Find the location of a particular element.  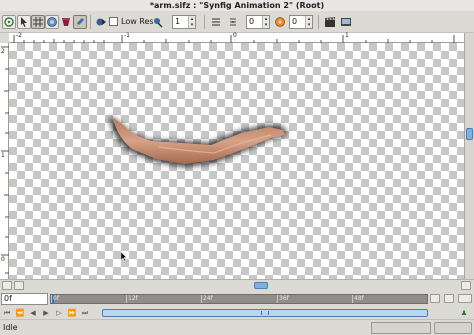

past-onion-spinner: 0 ▴ ▾ is located at coordinates (258, 22).